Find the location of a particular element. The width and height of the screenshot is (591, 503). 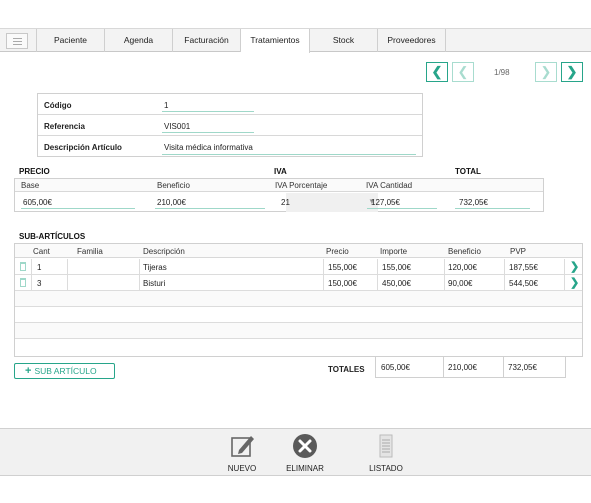

beneficio-underline is located at coordinates (210, 208).